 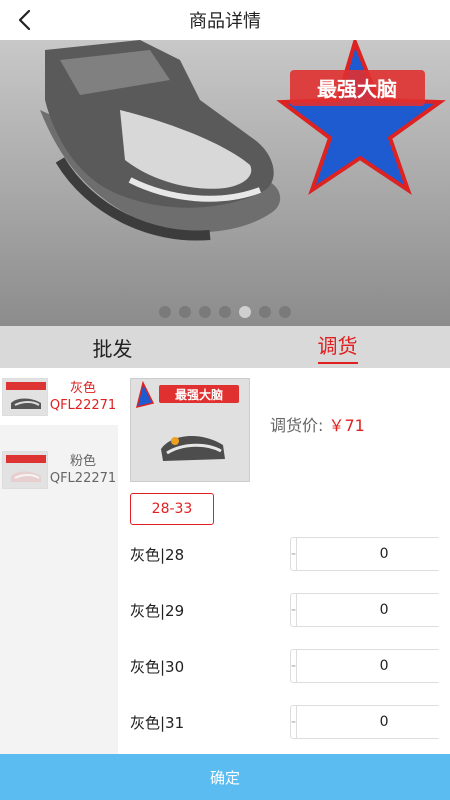 I want to click on variant-item-gray: 灰色 QFL22271, so click(x=59, y=396).